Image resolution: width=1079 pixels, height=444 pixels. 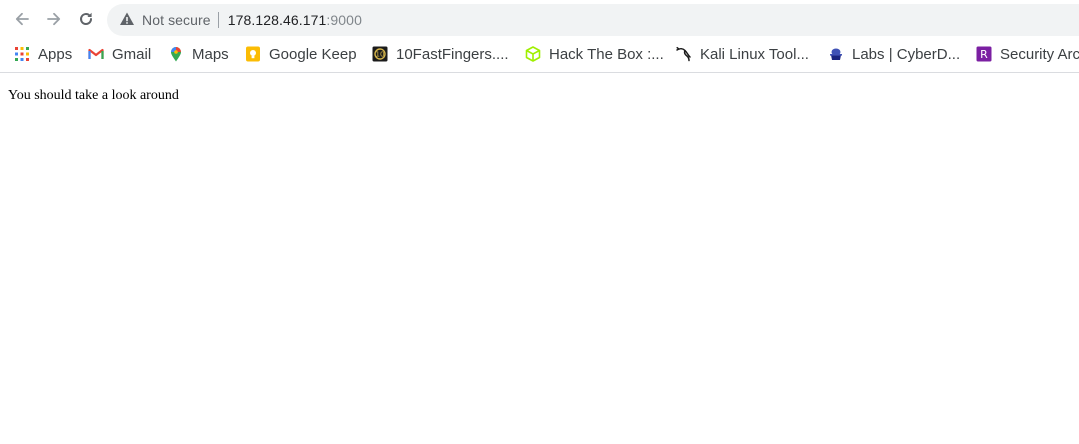 I want to click on page-message: You should take a look around, so click(x=93, y=95).